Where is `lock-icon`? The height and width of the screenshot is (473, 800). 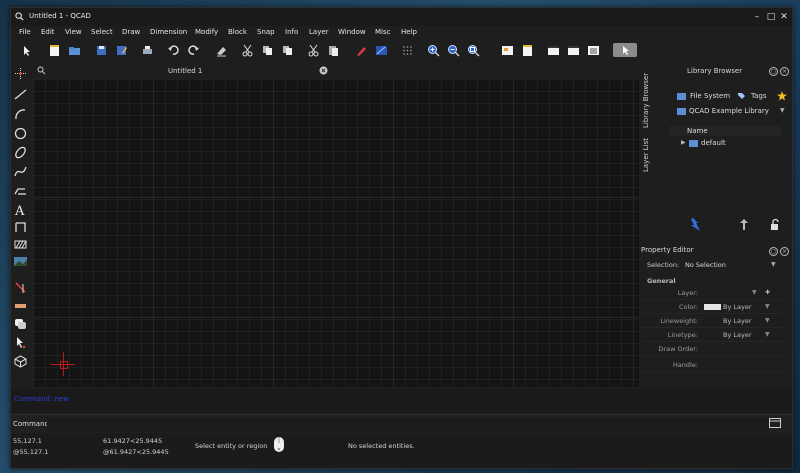
lock-icon is located at coordinates (775, 224).